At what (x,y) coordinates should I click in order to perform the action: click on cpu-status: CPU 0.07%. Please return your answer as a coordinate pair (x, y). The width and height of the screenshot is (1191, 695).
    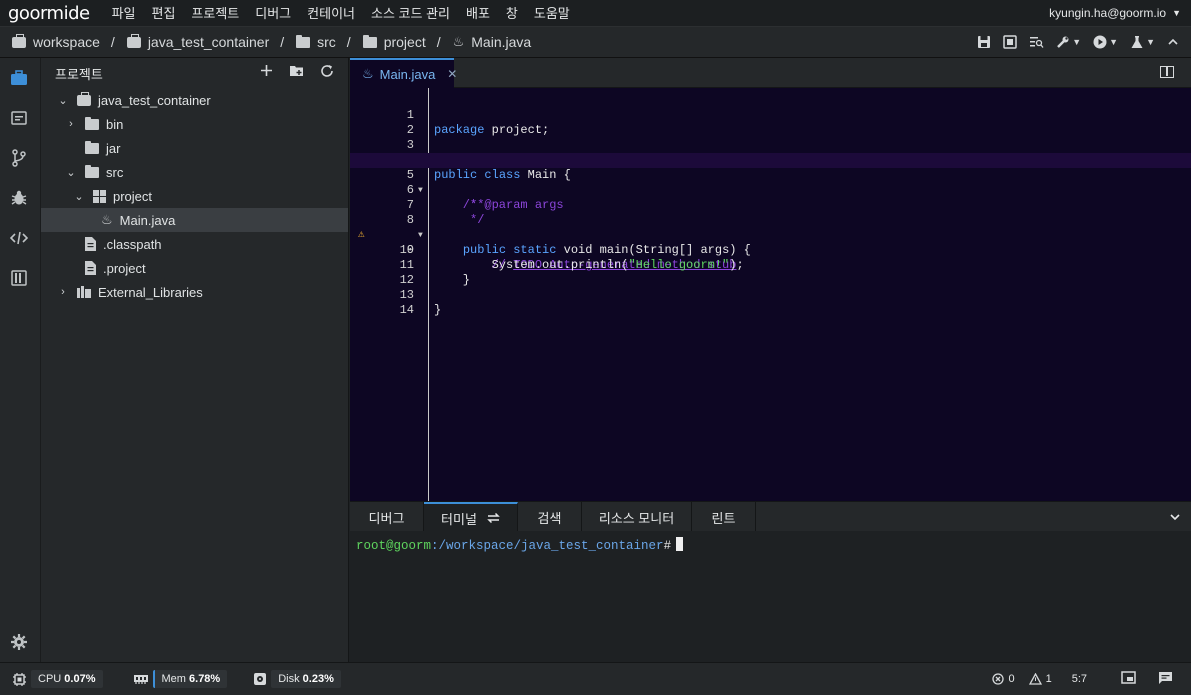
    Looking at the image, I should click on (57, 679).